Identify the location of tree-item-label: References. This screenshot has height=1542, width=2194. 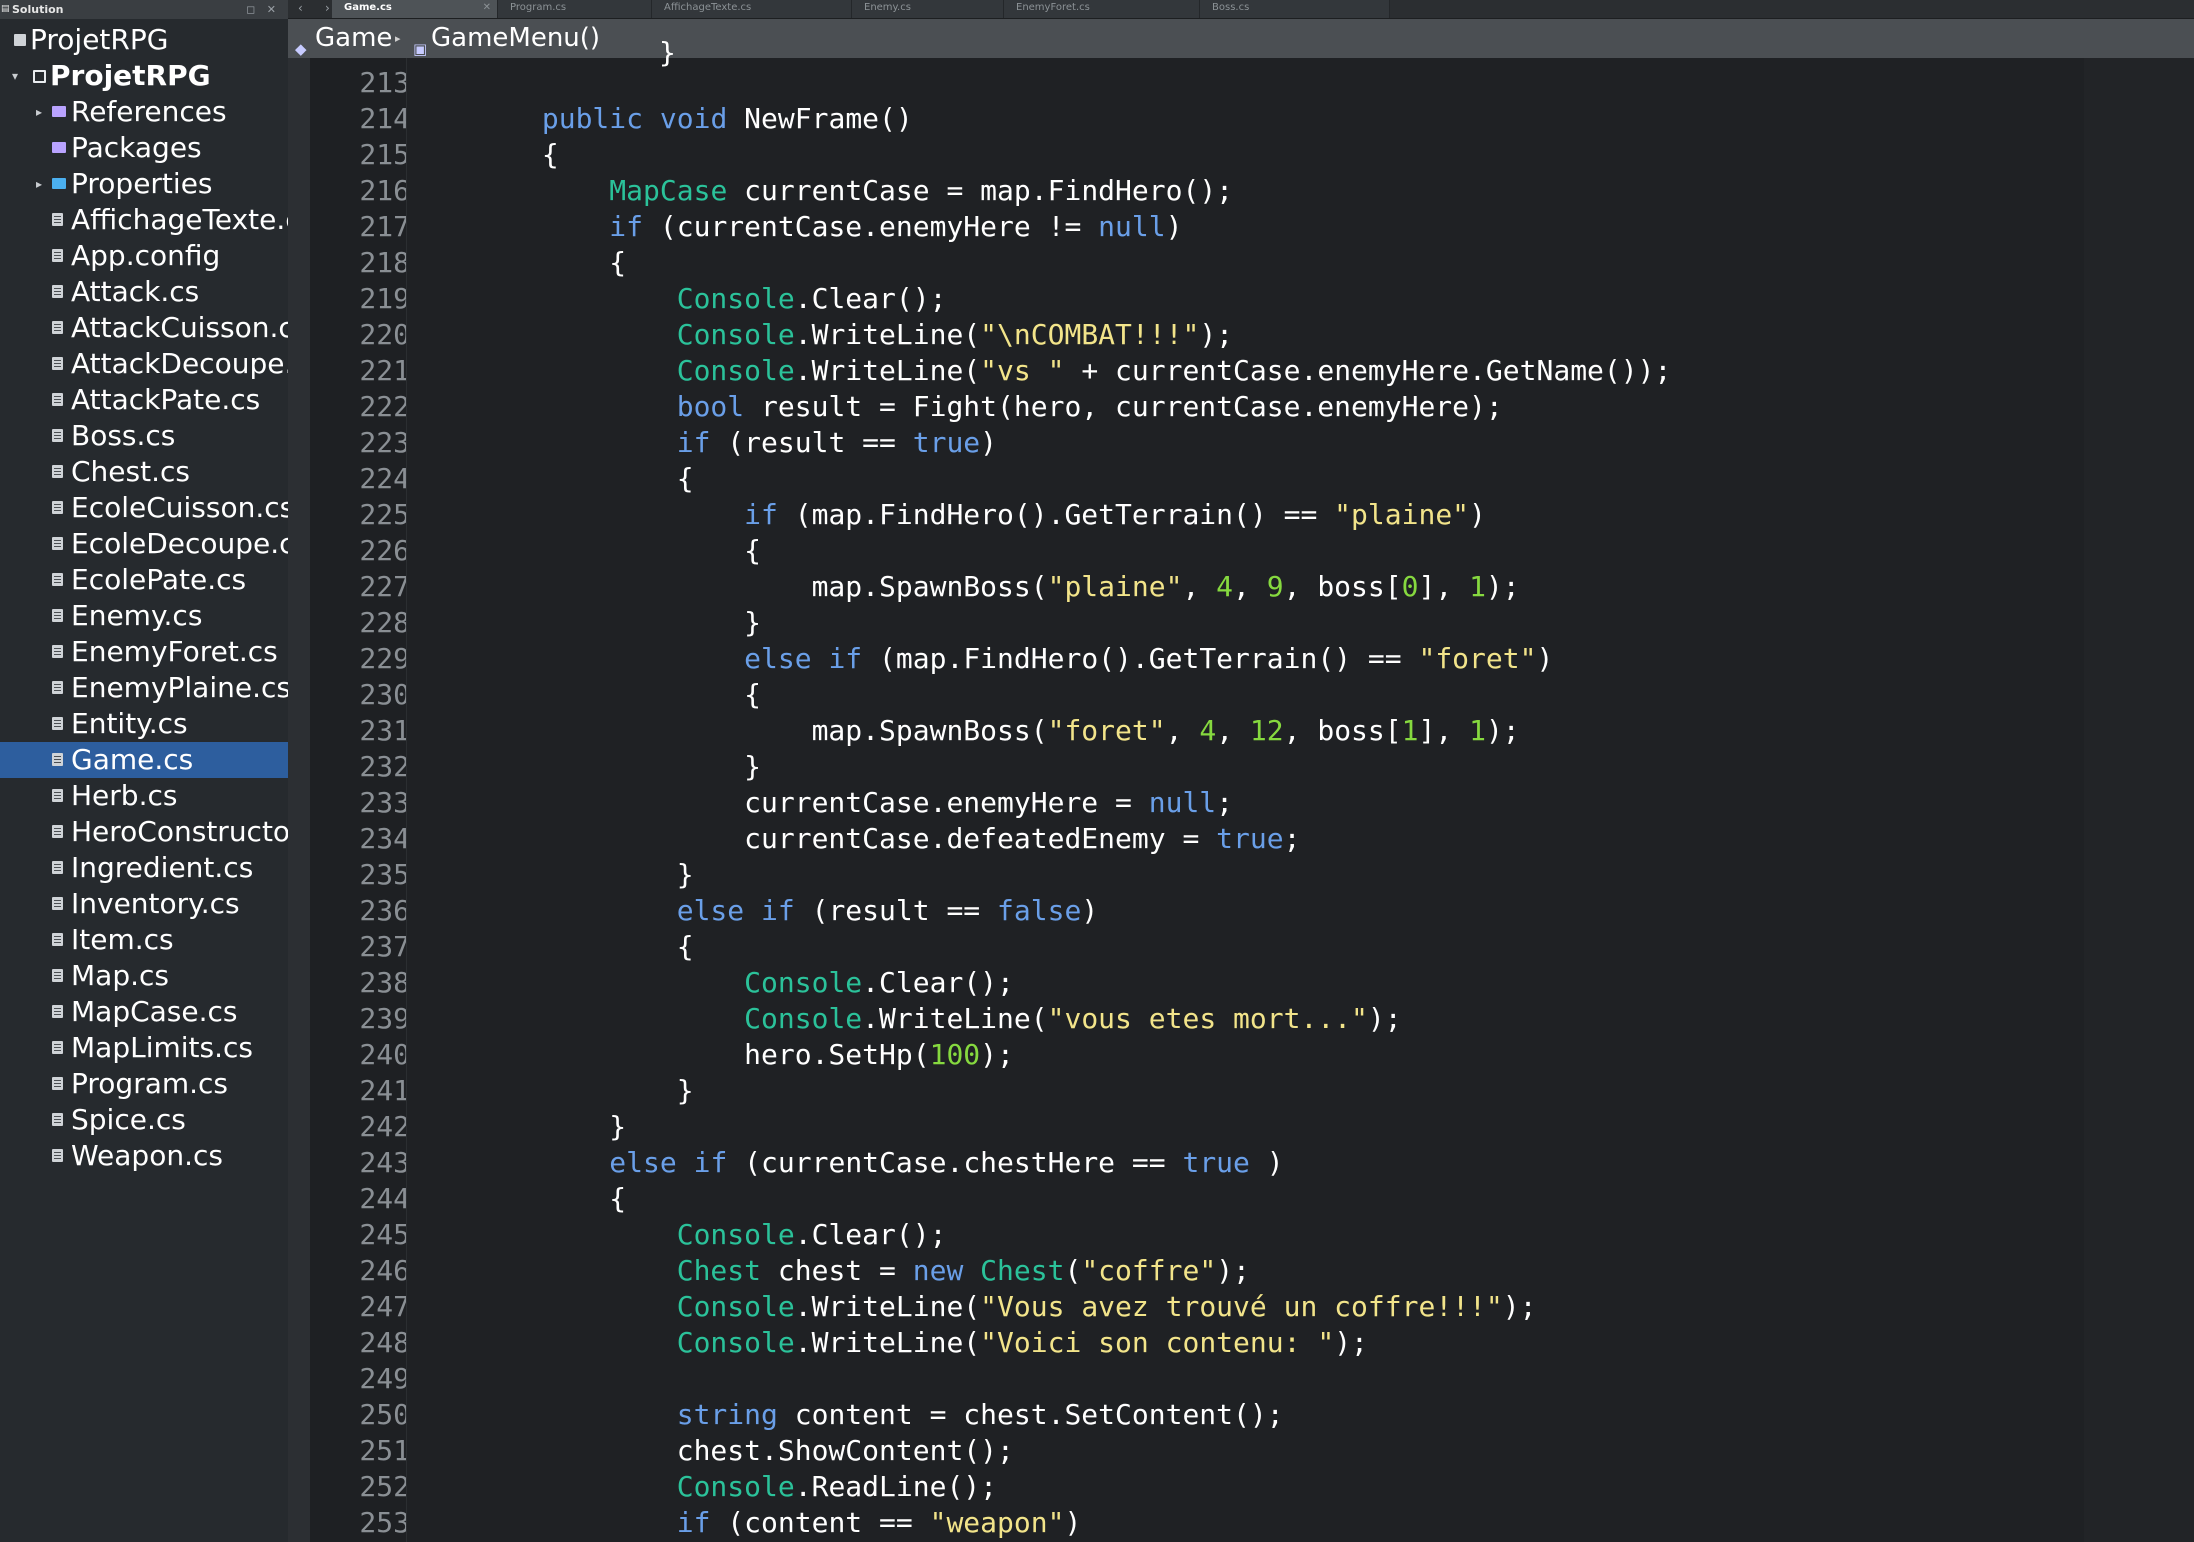
(149, 111).